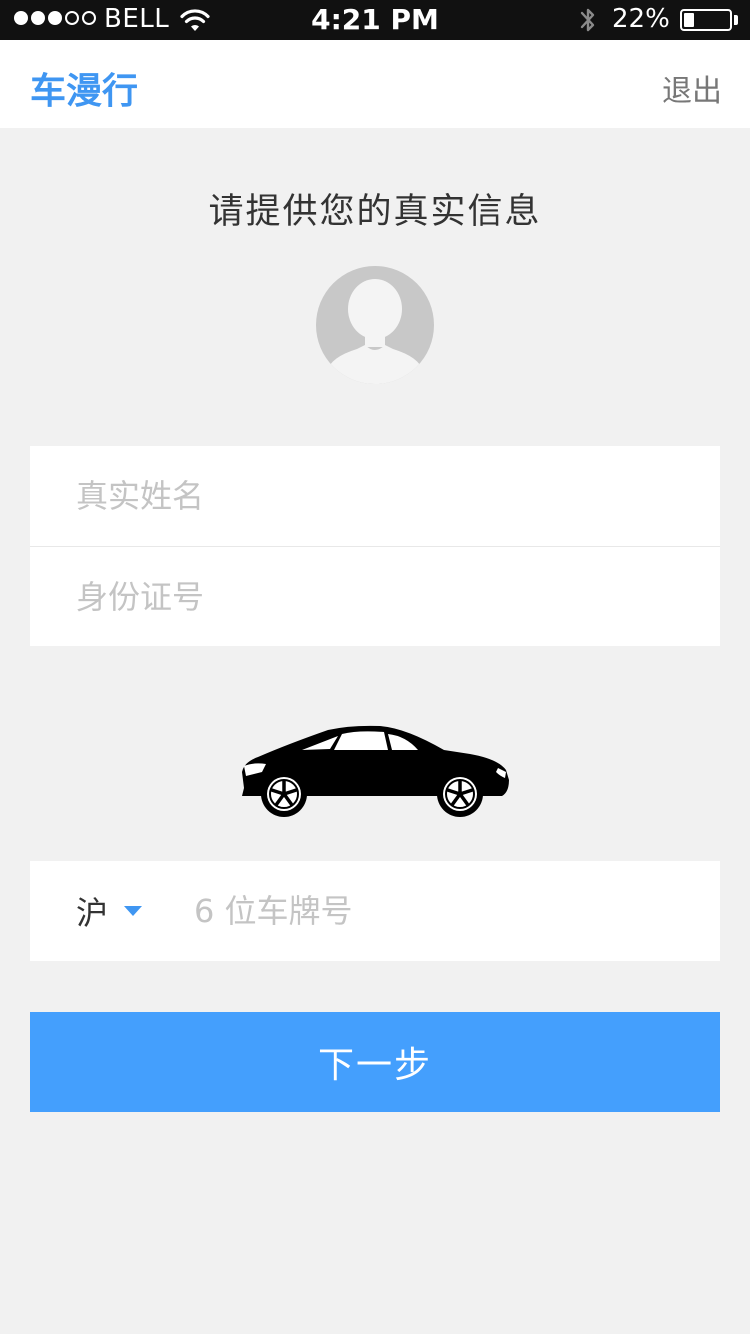 This screenshot has height=1334, width=750. Describe the element at coordinates (689, 20) in the screenshot. I see `battery-level-fill` at that location.